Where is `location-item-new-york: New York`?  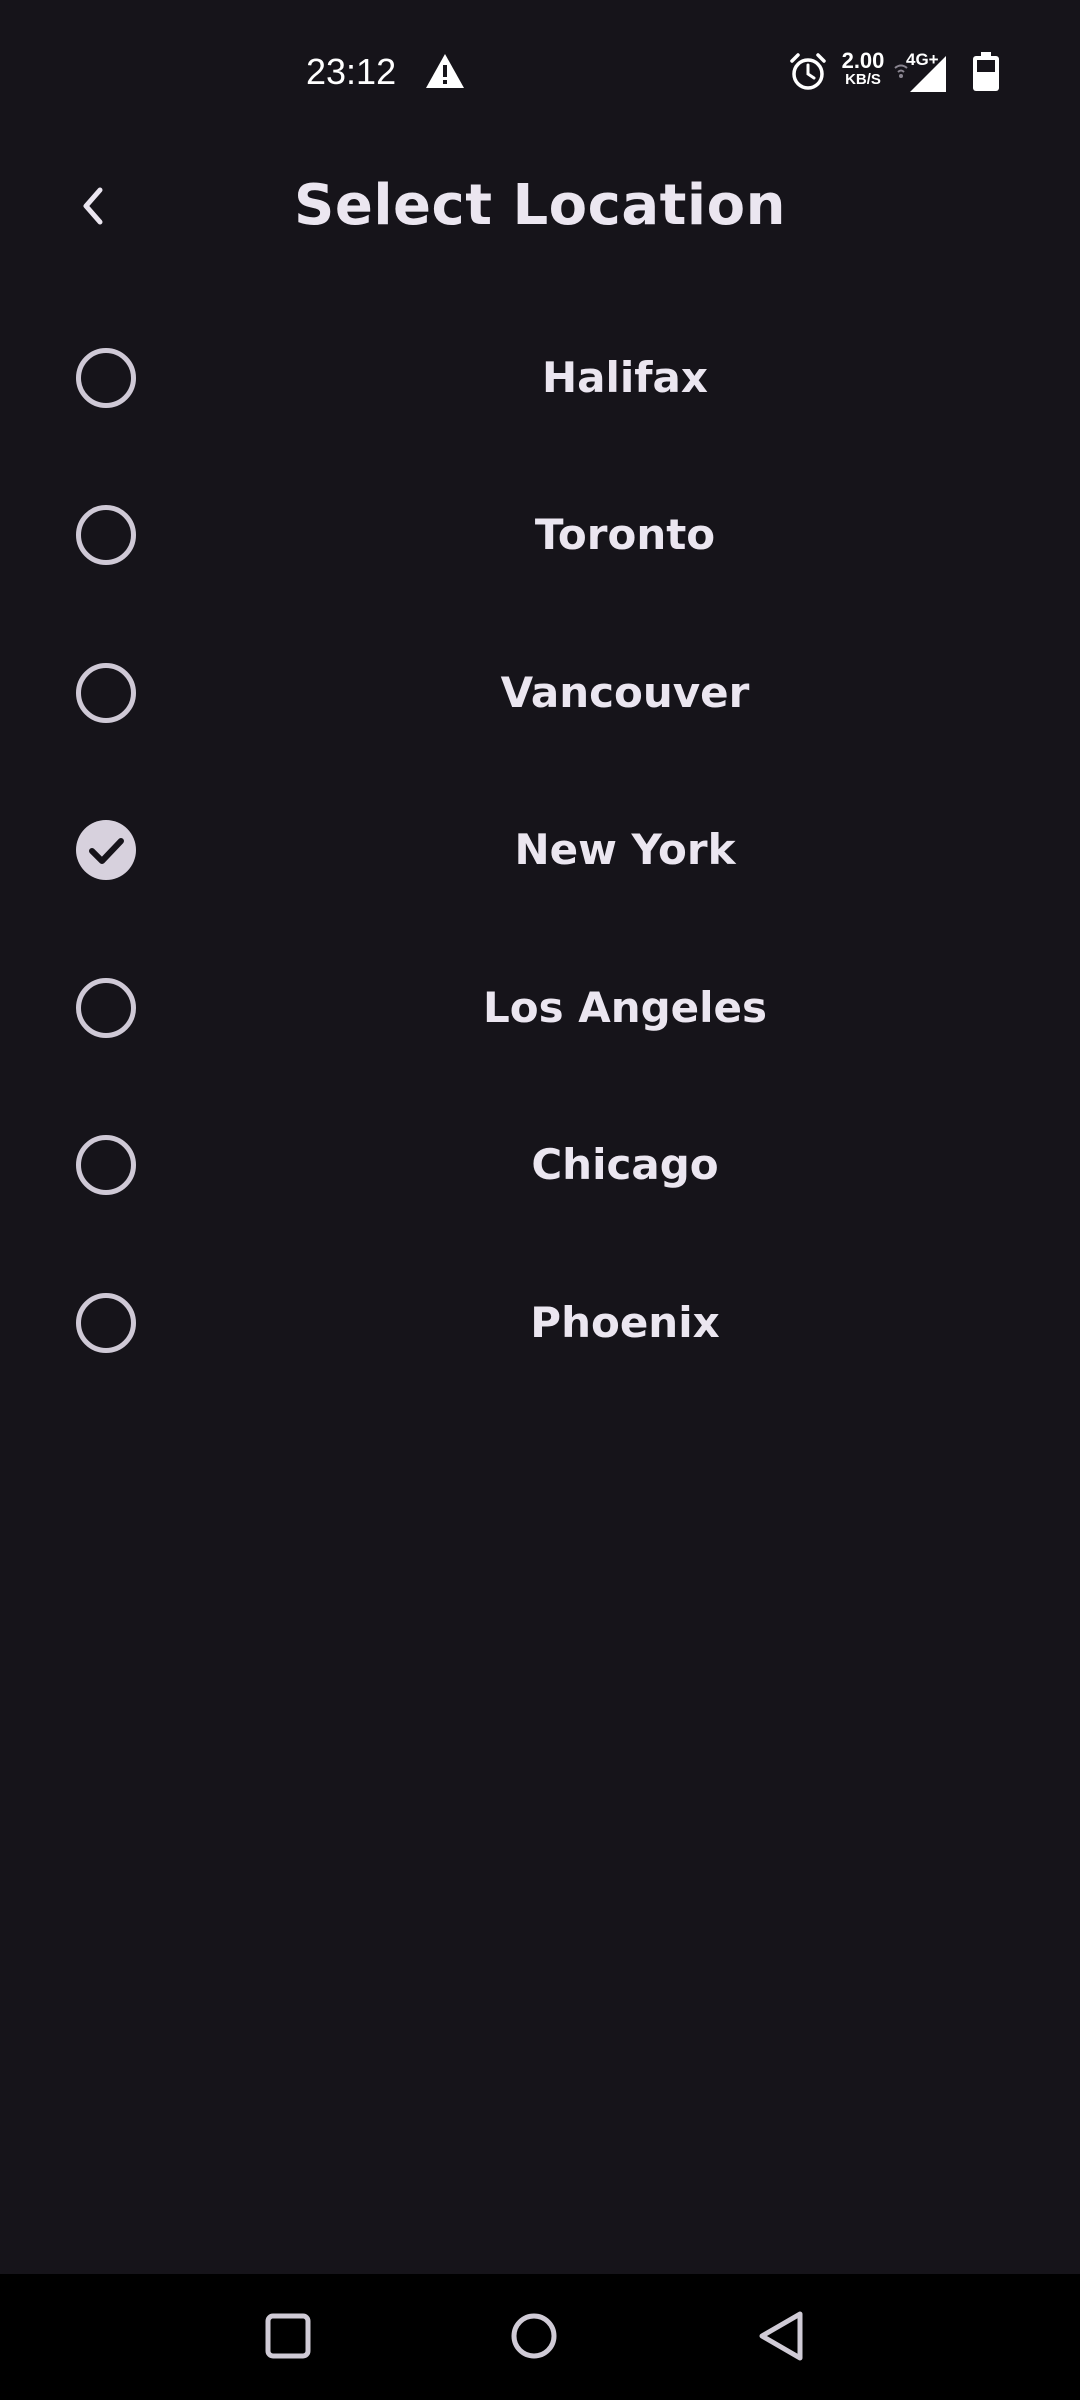 location-item-new-york: New York is located at coordinates (540, 850).